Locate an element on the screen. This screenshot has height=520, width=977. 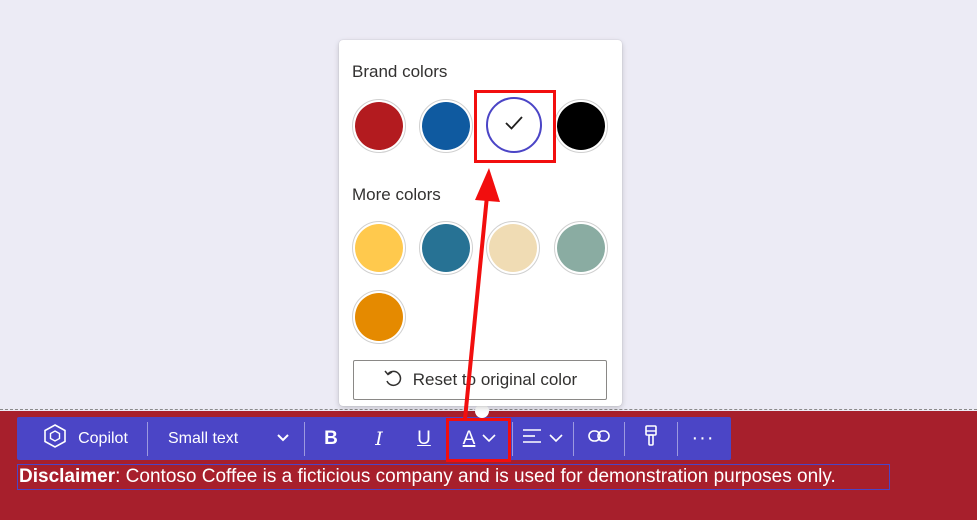
link-icon is located at coordinates (599, 438).